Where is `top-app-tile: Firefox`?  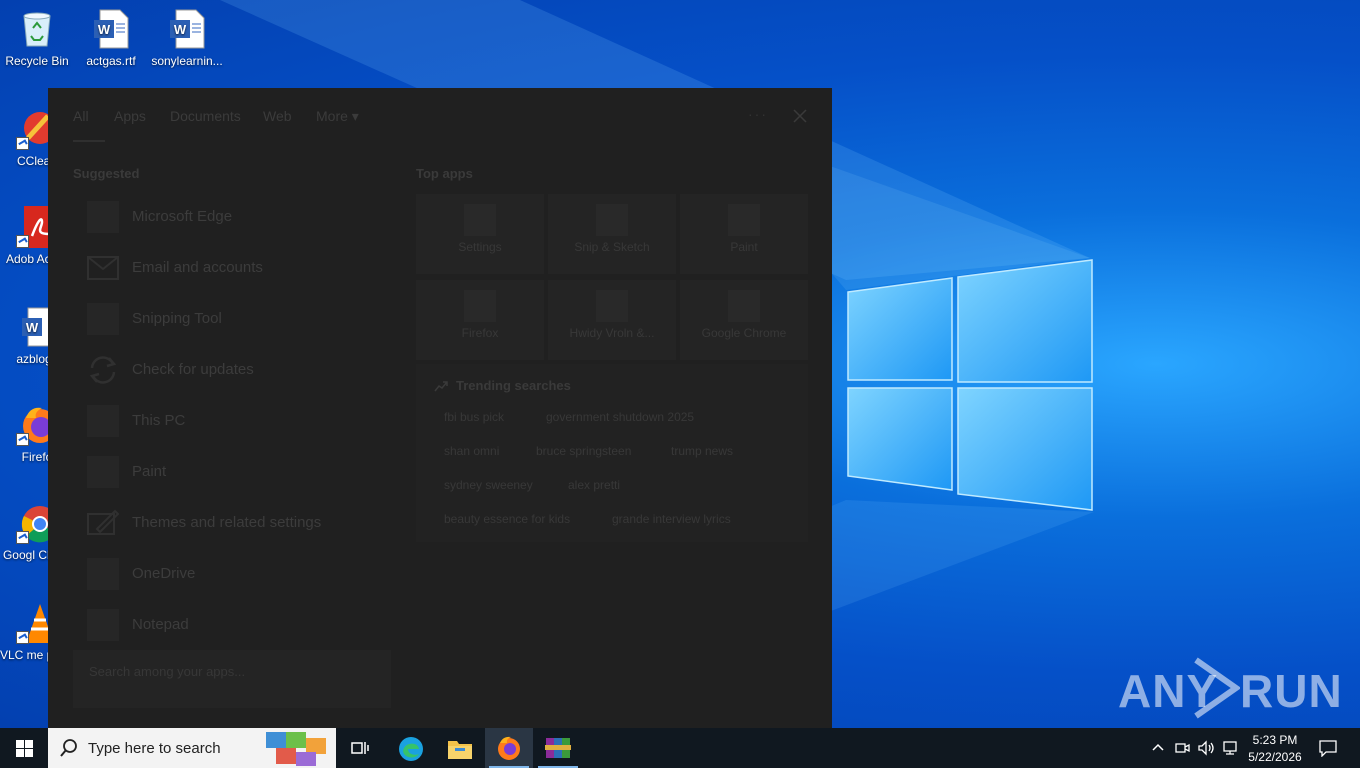 top-app-tile: Firefox is located at coordinates (480, 320).